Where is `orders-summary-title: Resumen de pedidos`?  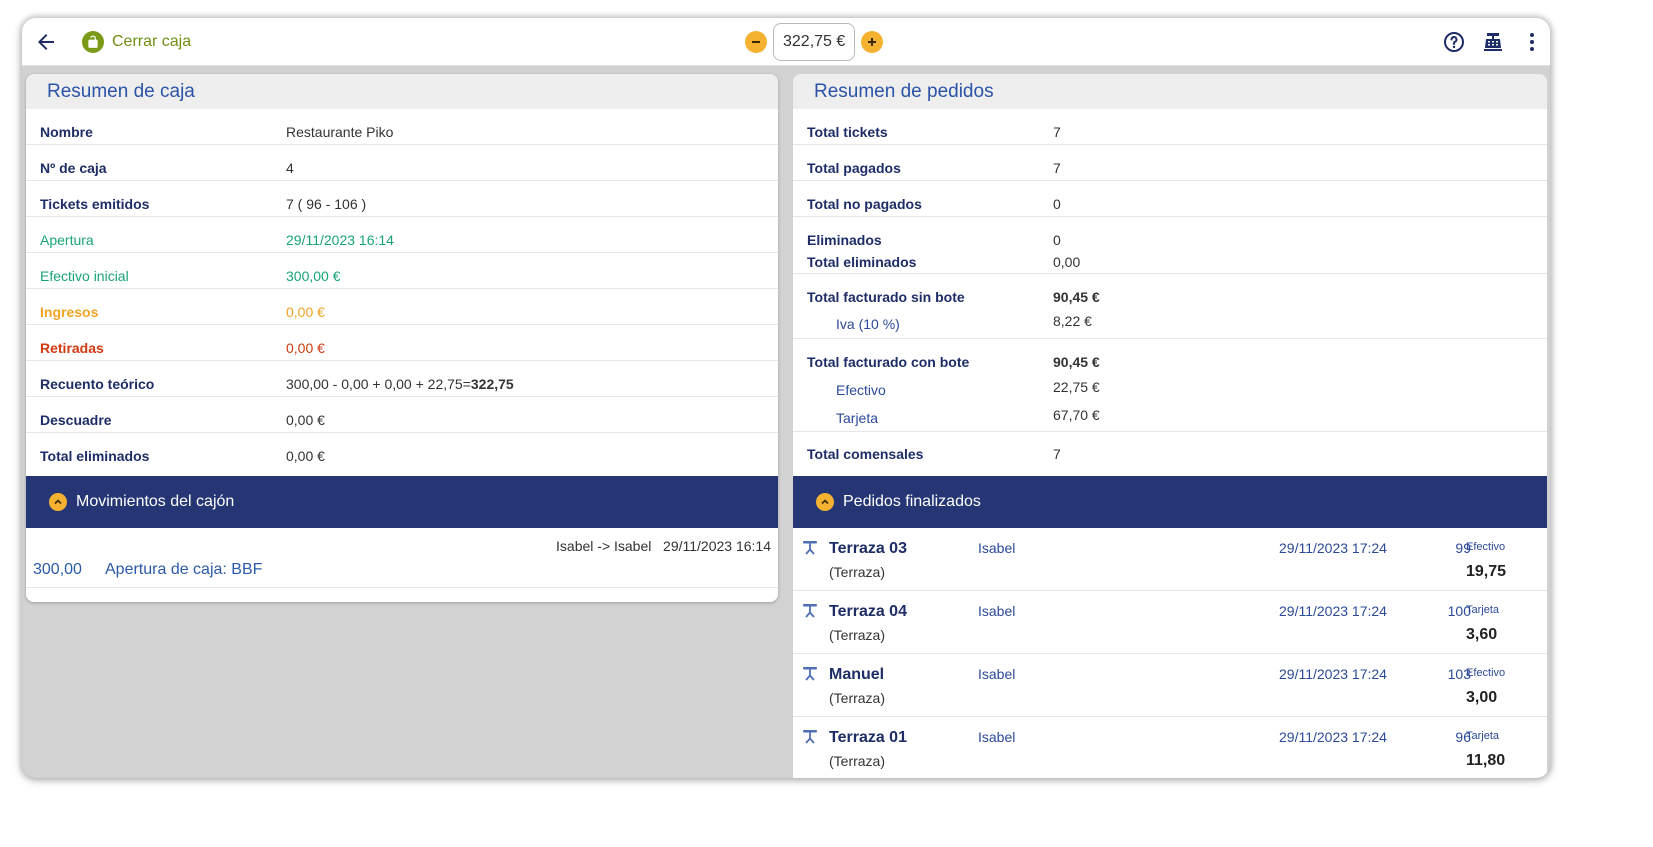 orders-summary-title: Resumen de pedidos is located at coordinates (1170, 91).